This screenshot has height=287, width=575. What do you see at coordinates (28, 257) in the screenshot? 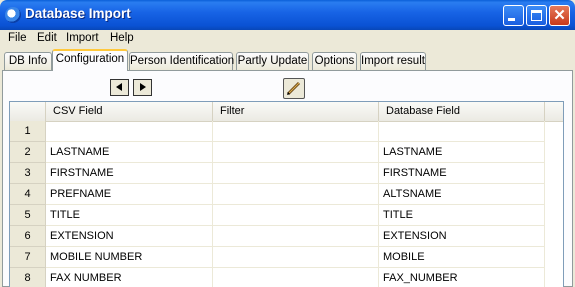
I see `row-number: 7` at bounding box center [28, 257].